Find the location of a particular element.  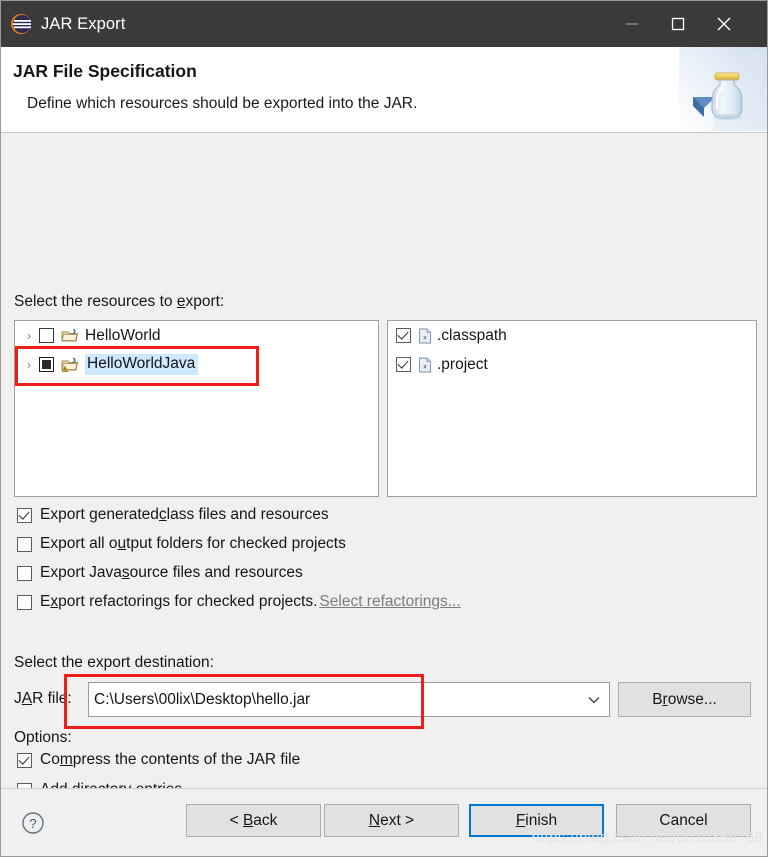

option-label-pre: E is located at coordinates (45, 601).